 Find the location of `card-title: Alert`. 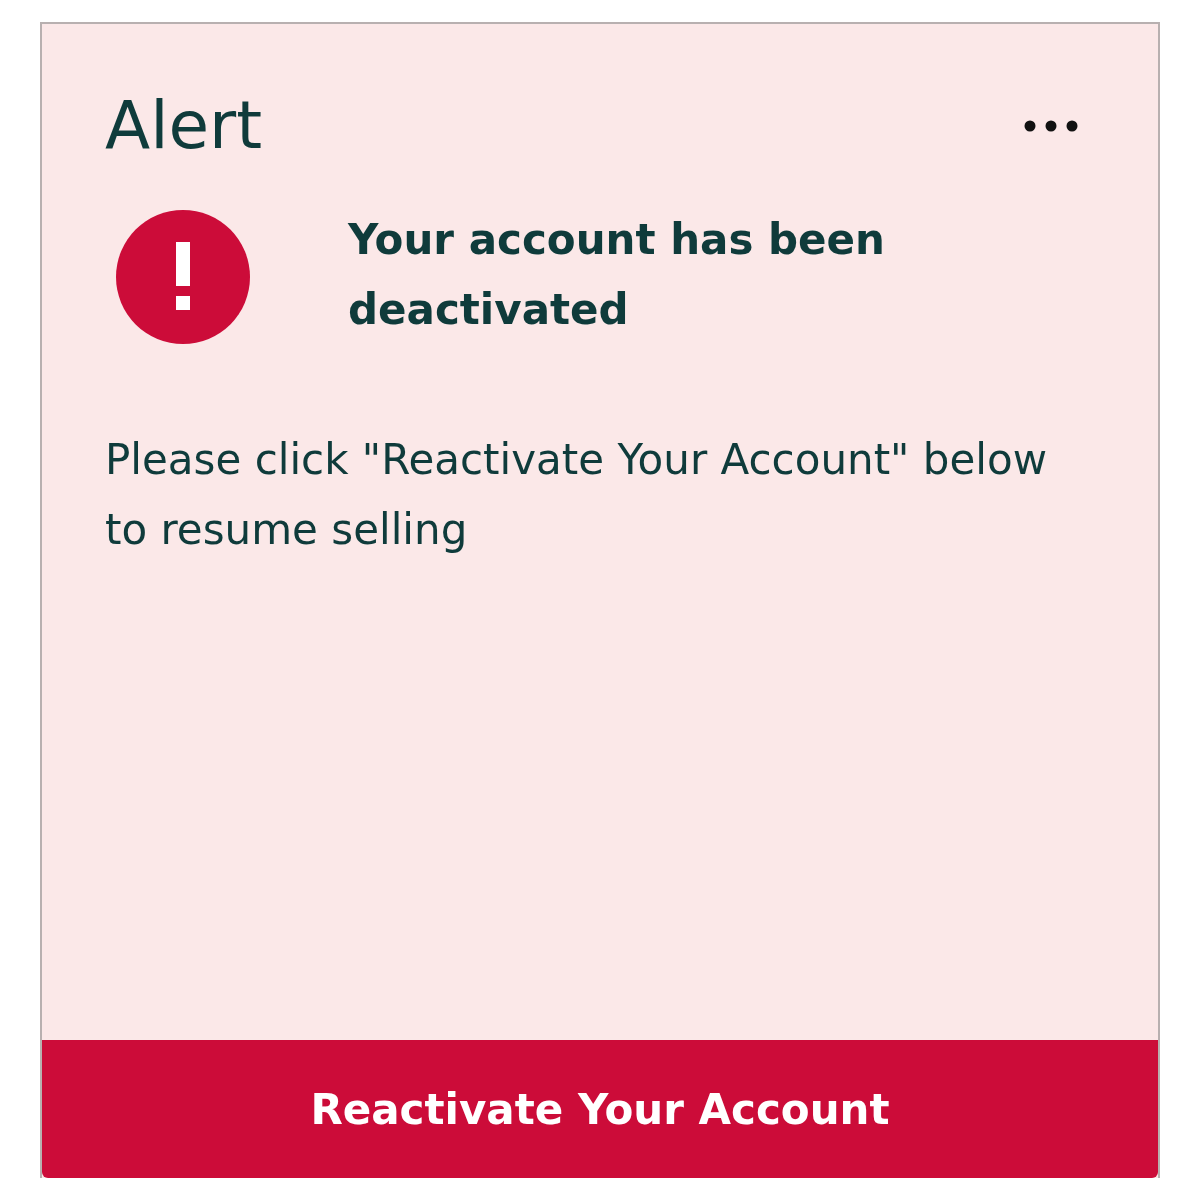

card-title: Alert is located at coordinates (184, 126).